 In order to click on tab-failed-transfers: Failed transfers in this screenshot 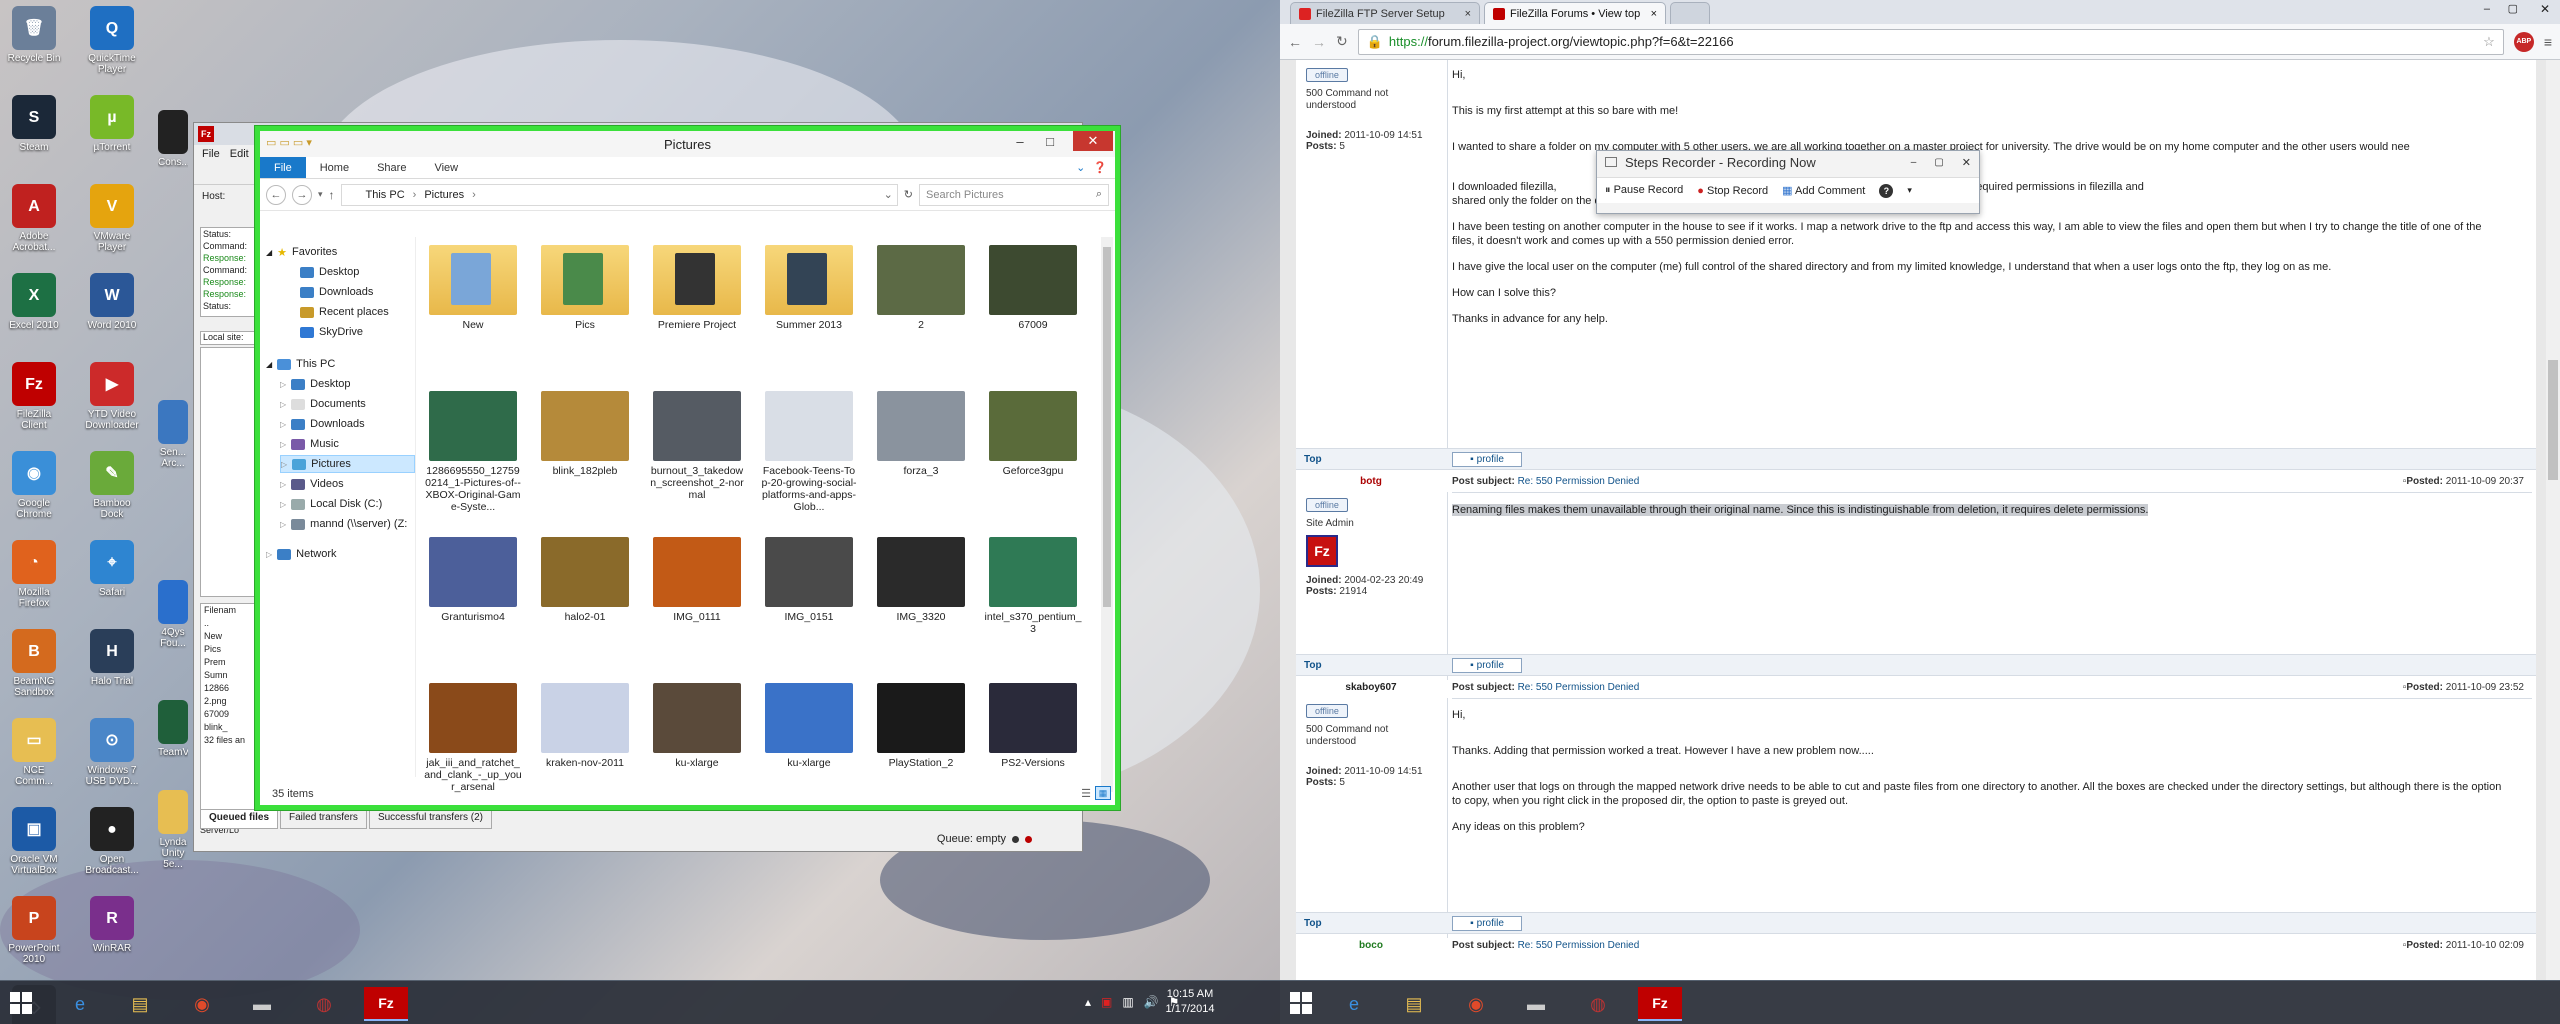, I will do `click(323, 819)`.